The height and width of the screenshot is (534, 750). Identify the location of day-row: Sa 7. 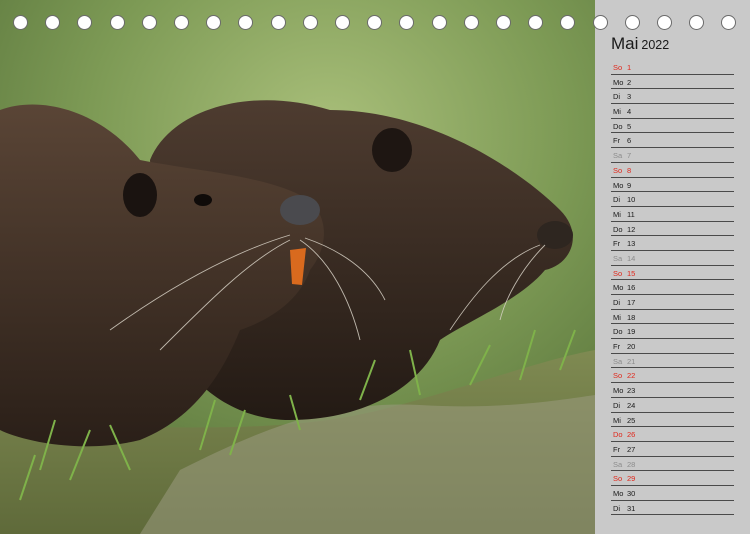
(672, 155).